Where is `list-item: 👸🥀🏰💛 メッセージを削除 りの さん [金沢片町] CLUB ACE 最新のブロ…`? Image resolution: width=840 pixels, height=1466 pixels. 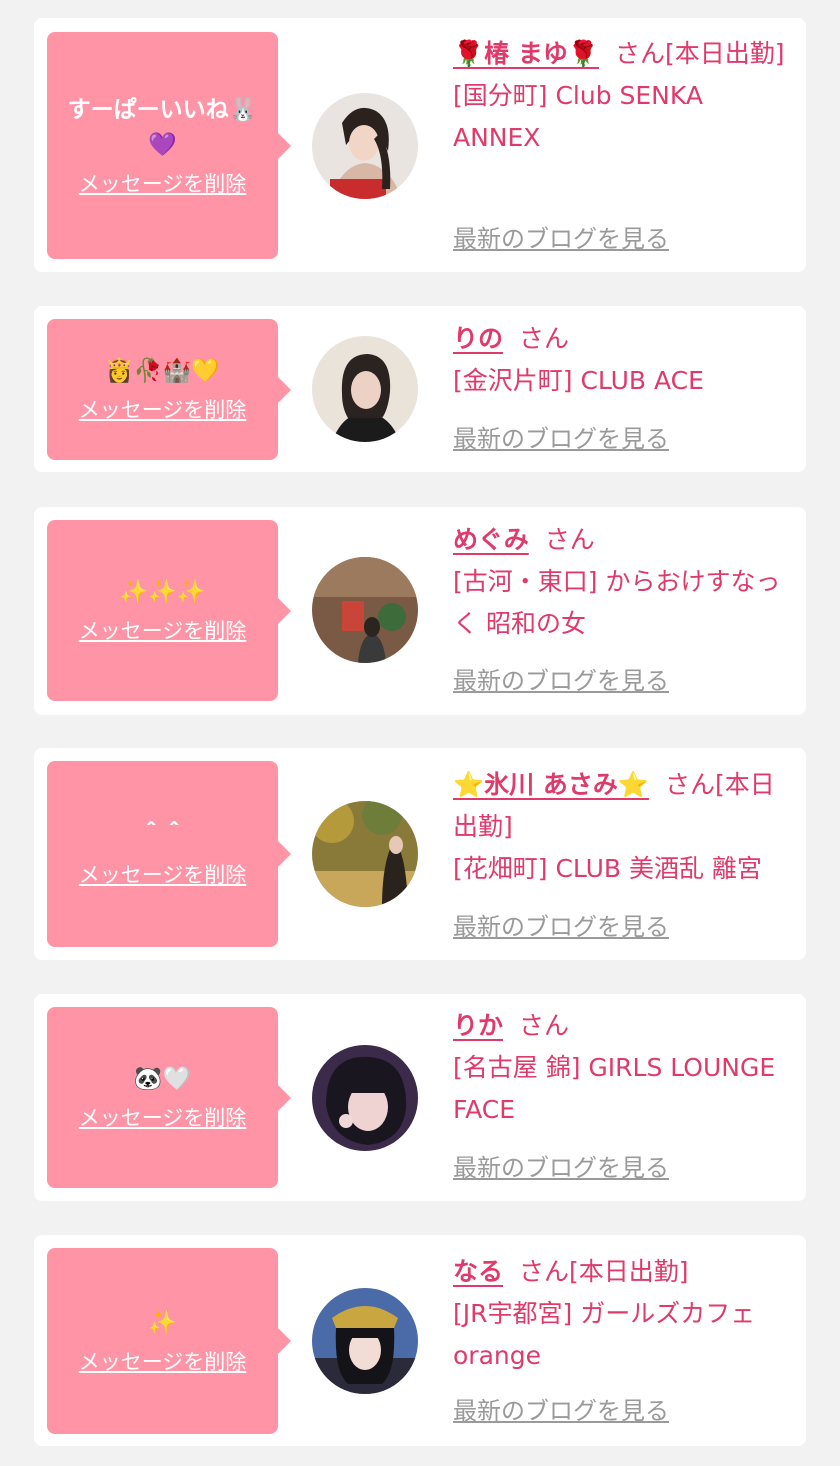 list-item: 👸🥀🏰💛 メッセージを削除 りの さん [金沢片町] CLUB ACE 最新のブロ… is located at coordinates (420, 389).